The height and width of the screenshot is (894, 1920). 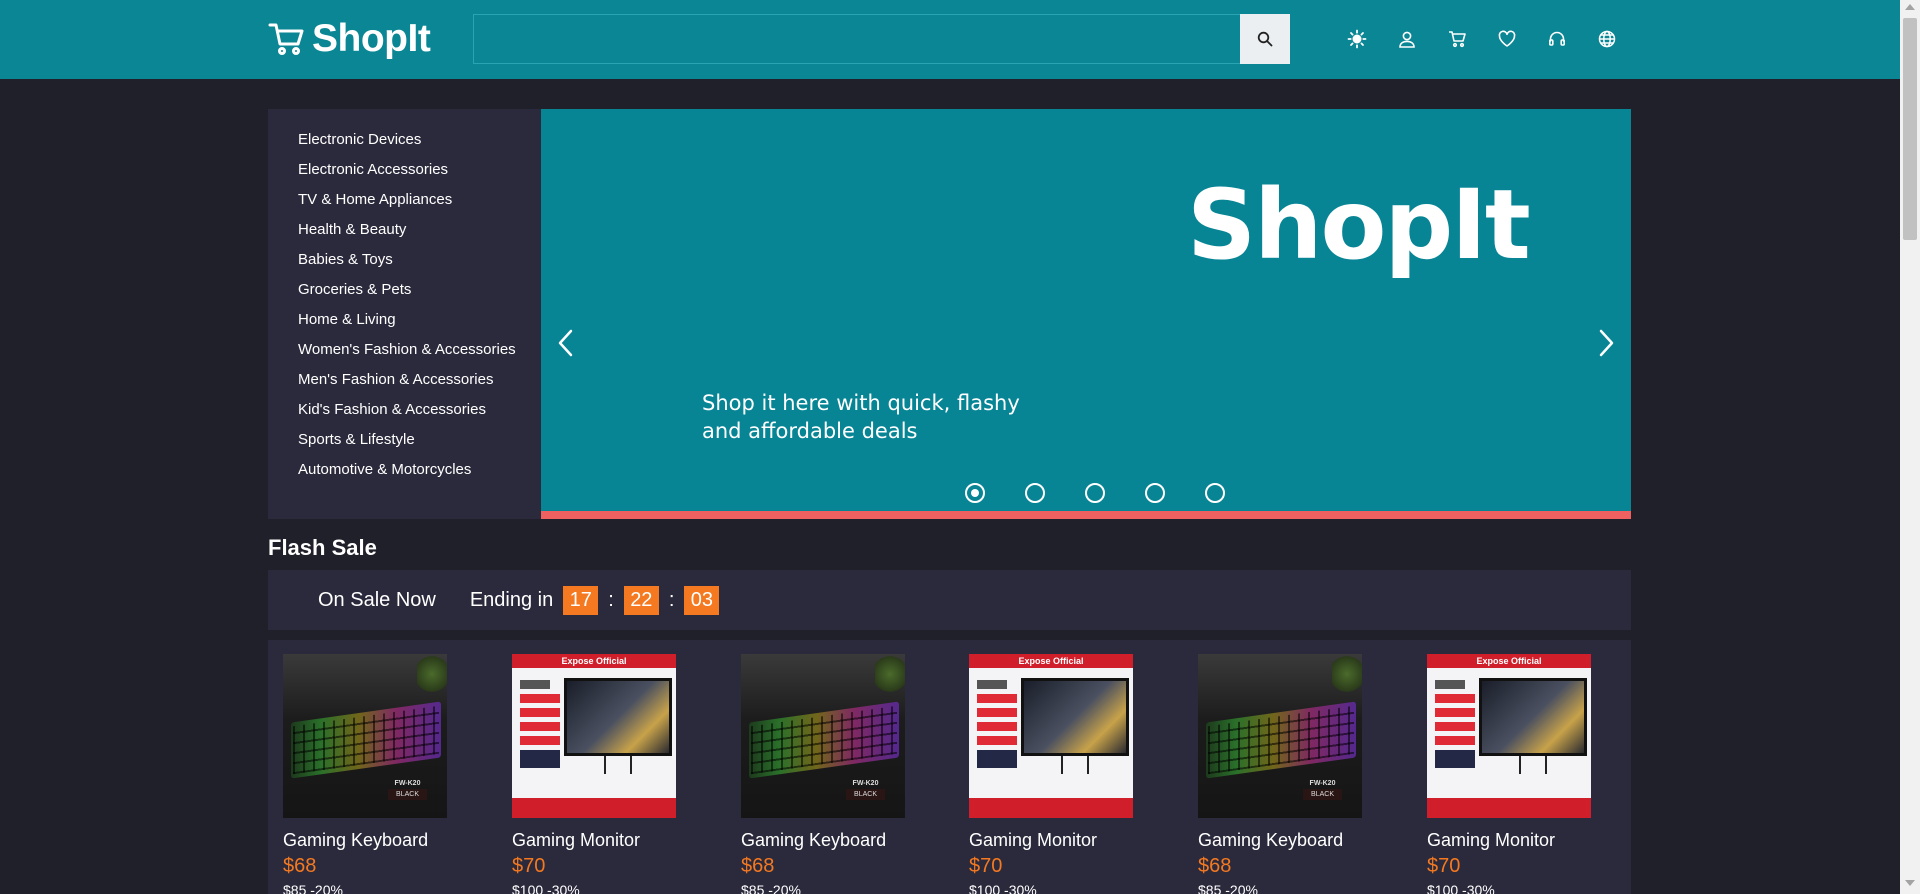 I want to click on scrollbar-thumb, so click(x=1910, y=129).